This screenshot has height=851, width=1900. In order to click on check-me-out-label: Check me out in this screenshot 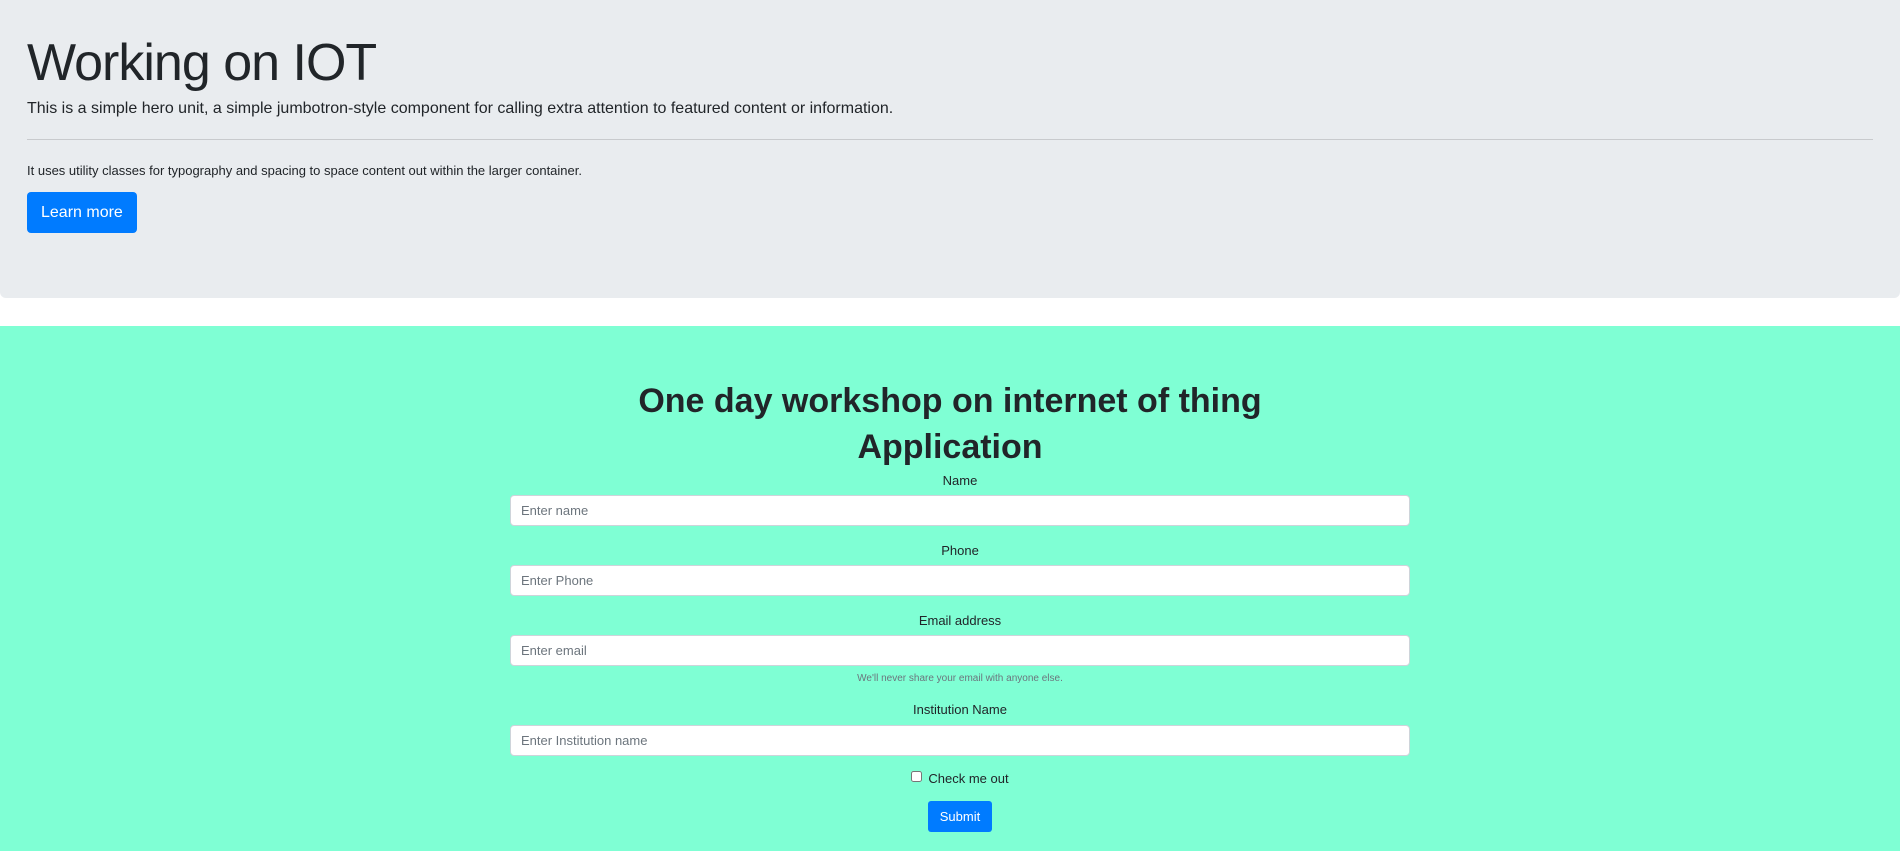, I will do `click(968, 778)`.